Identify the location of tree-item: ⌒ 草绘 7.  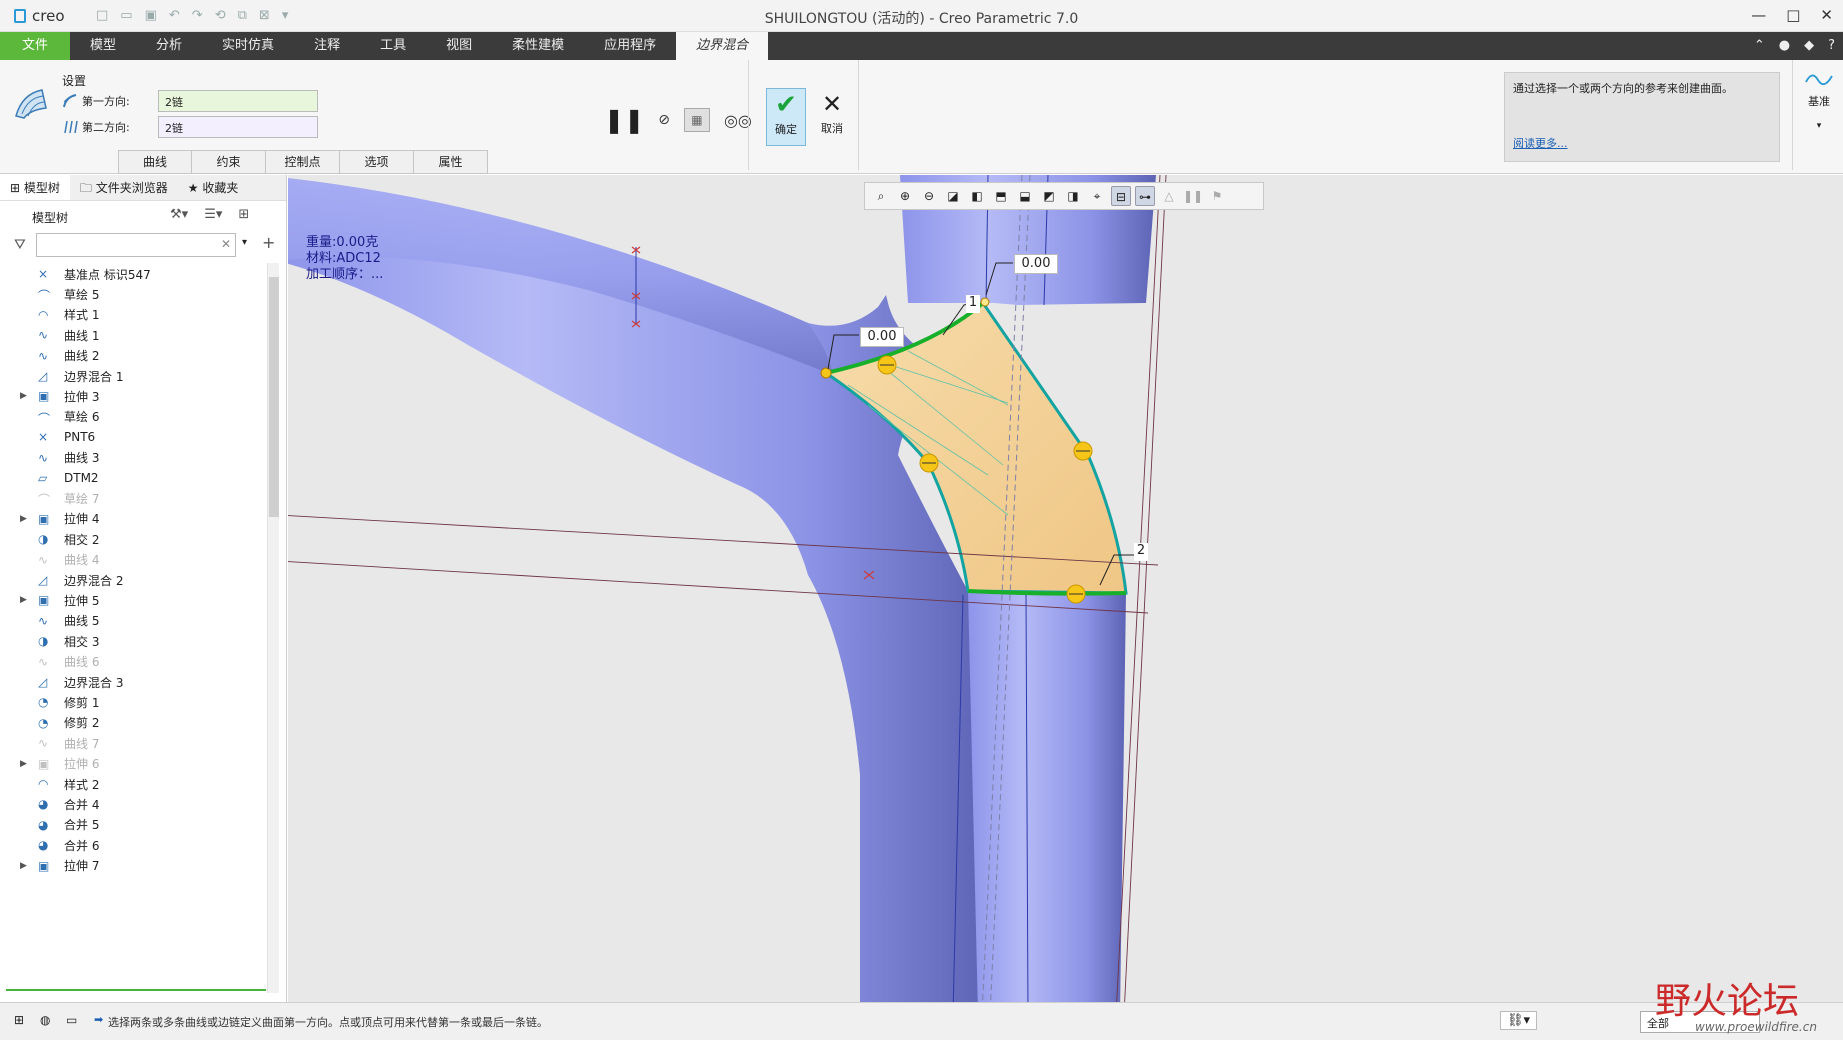
(134, 498).